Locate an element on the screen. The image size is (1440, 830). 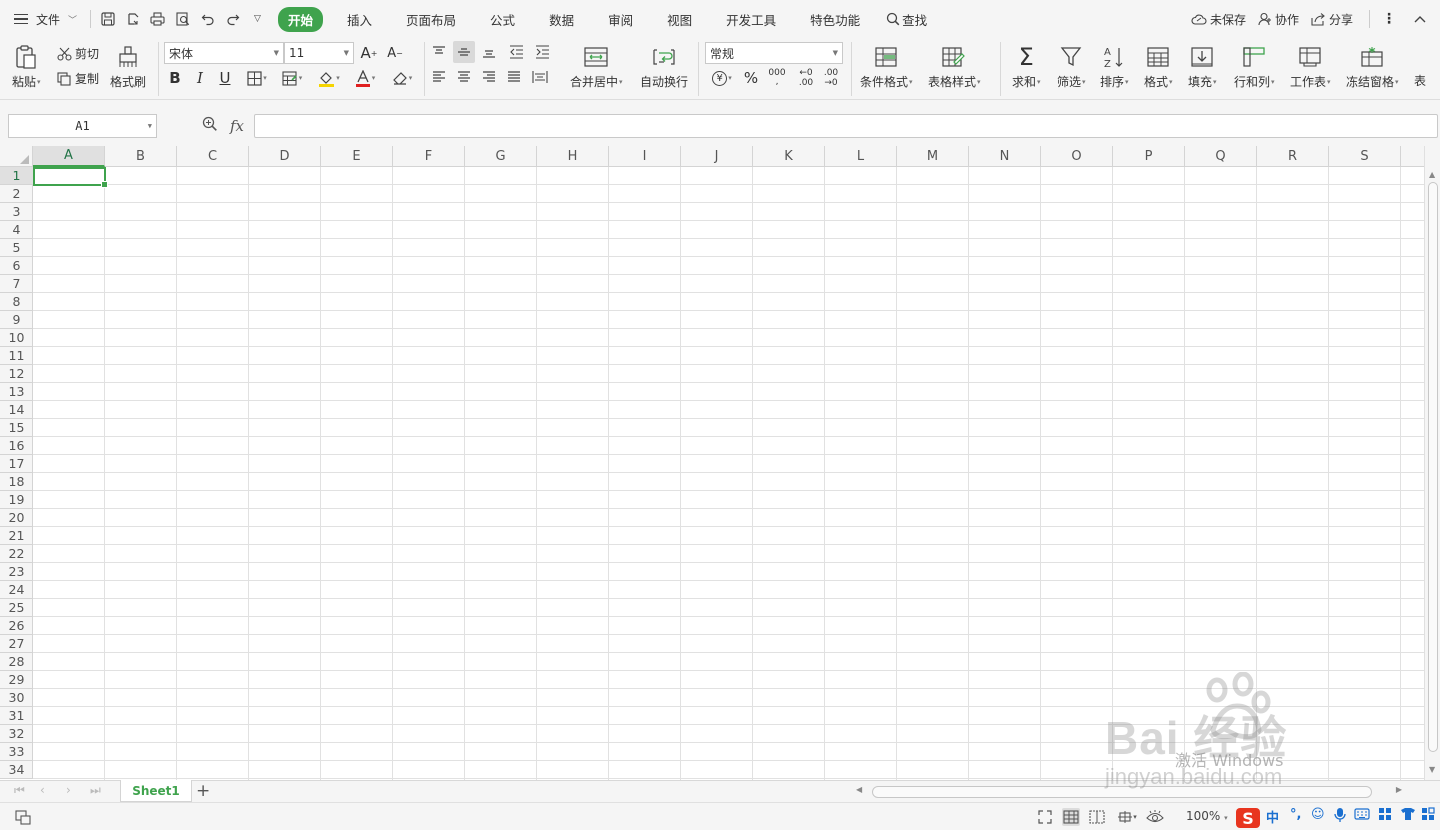
tab-formulas: 公式 is located at coordinates (502, 19).